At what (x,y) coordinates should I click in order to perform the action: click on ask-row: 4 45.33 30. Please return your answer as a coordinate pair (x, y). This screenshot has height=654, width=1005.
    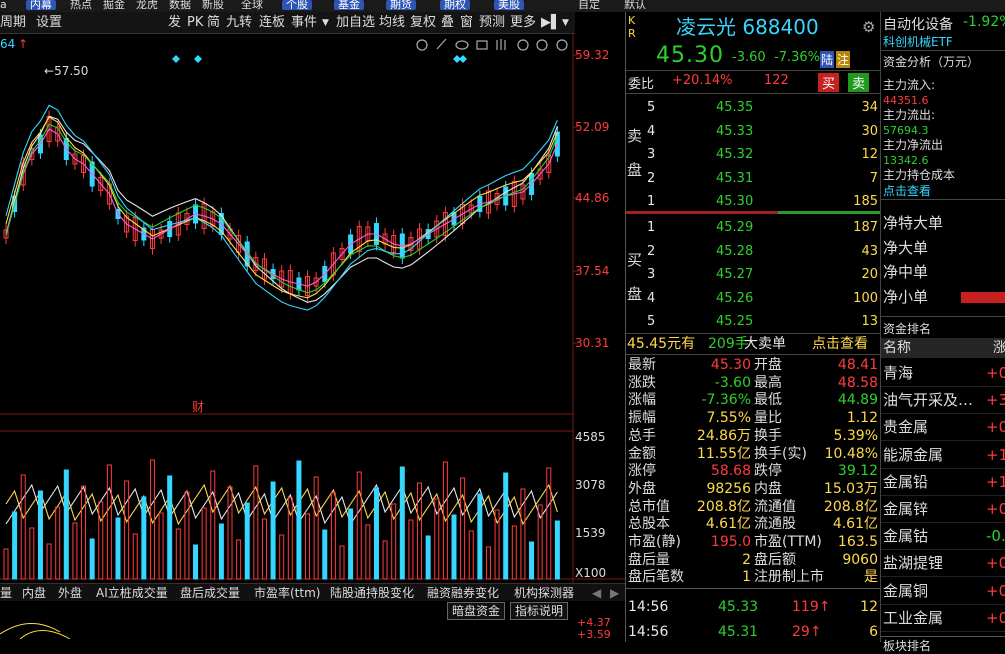
    Looking at the image, I should click on (753, 131).